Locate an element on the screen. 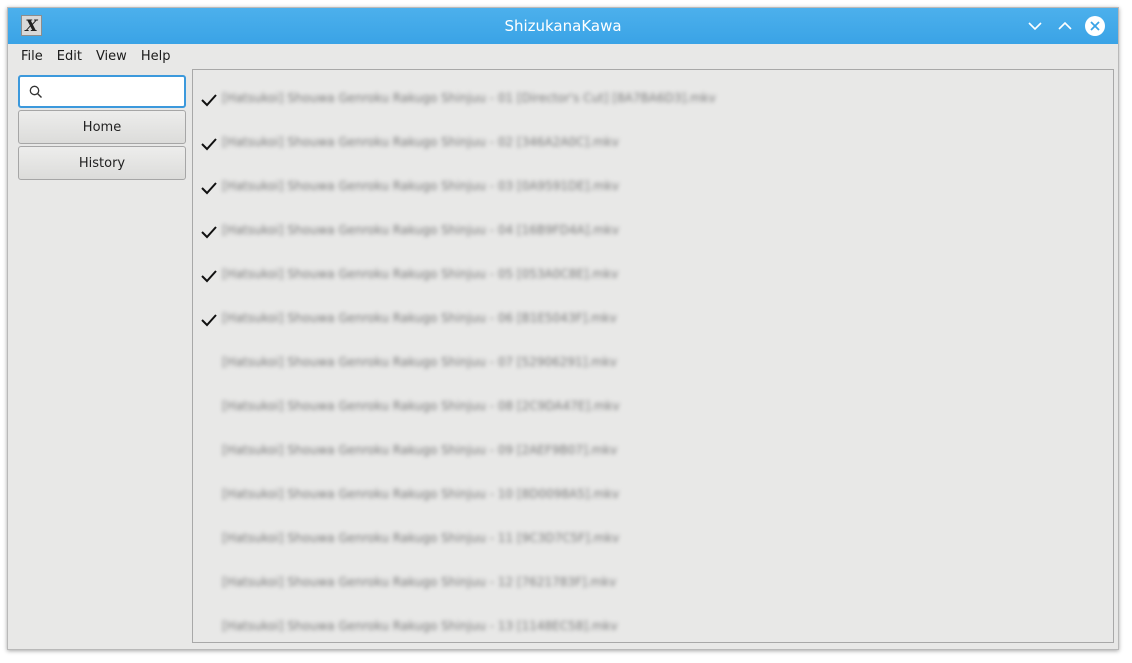 The height and width of the screenshot is (663, 1132). minimize-button is located at coordinates (1035, 26).